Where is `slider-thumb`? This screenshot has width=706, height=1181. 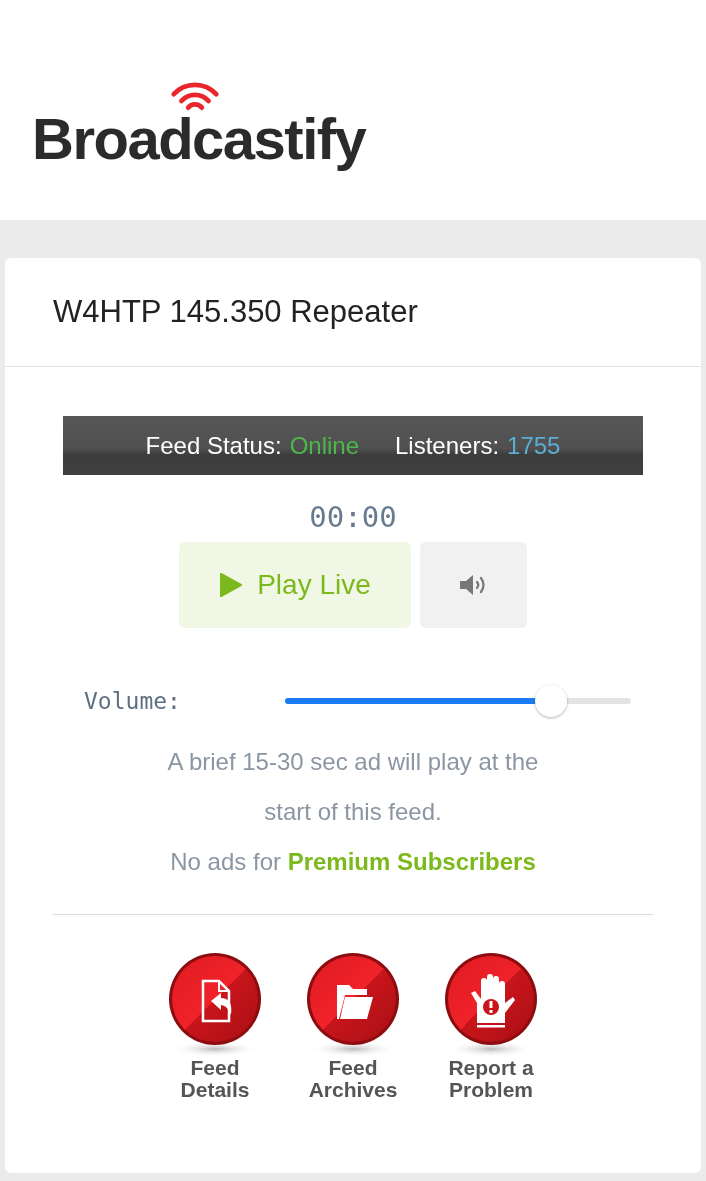 slider-thumb is located at coordinates (551, 701).